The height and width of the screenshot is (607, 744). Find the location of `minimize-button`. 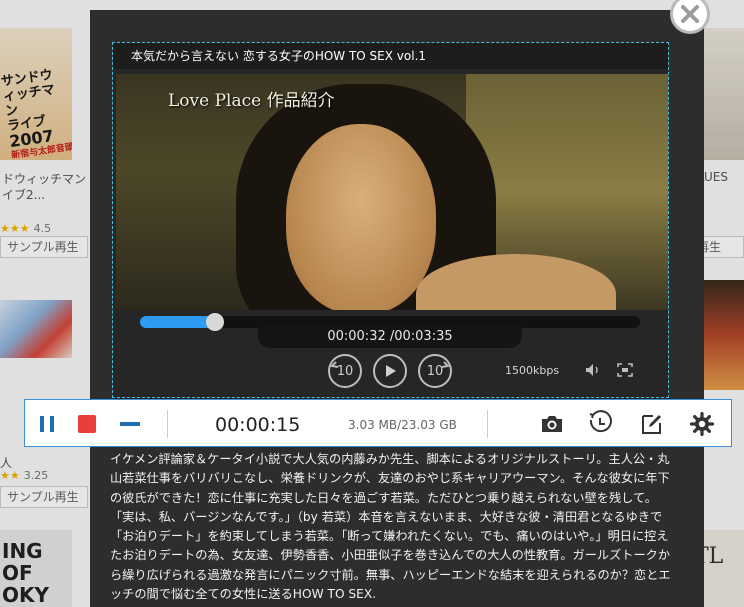

minimize-button is located at coordinates (130, 424).